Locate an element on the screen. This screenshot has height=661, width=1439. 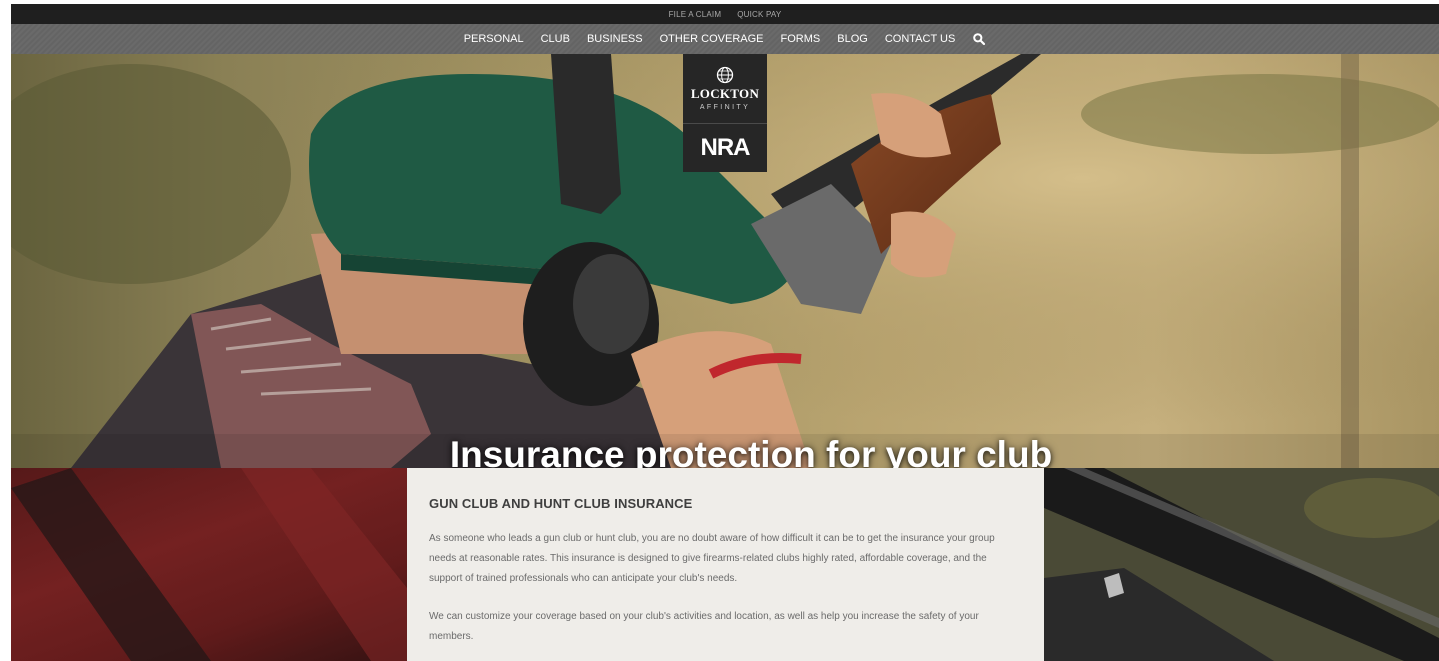
nav-item-blog: BLOG is located at coordinates (852, 39).